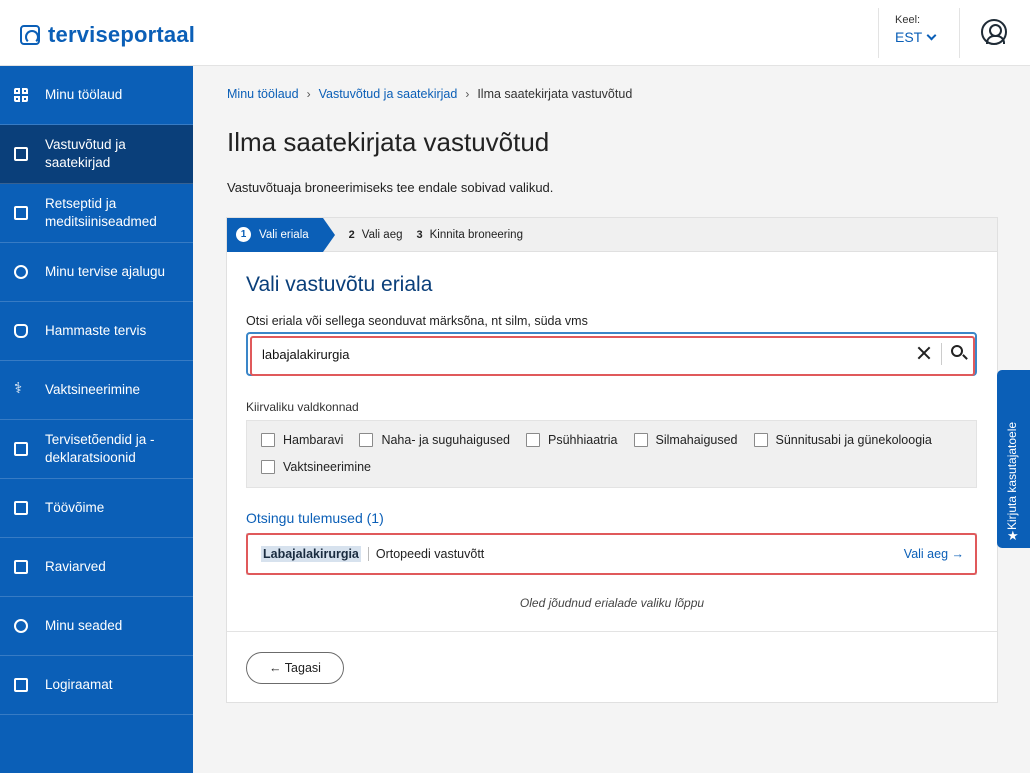 The image size is (1030, 773). Describe the element at coordinates (583, 439) in the screenshot. I see `checkbox-label: Psühhiaatria` at that location.